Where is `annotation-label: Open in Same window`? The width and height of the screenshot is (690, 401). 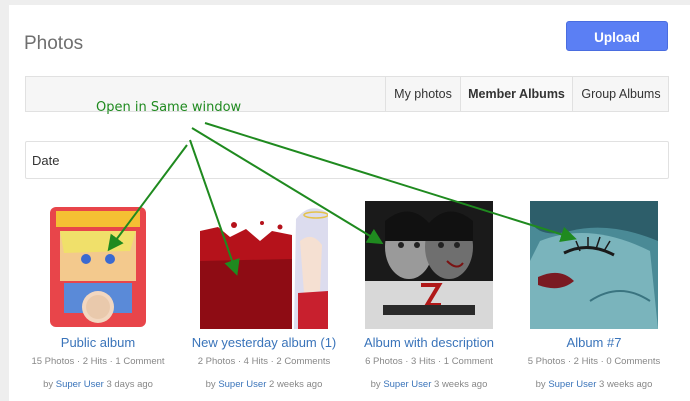
annotation-label: Open in Same window is located at coordinates (169, 107).